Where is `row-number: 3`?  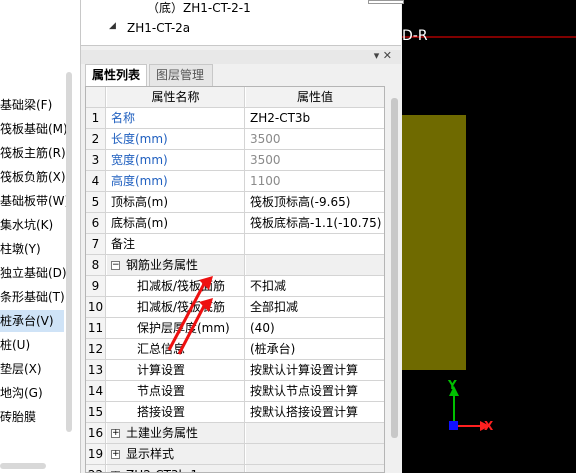 row-number: 3 is located at coordinates (96, 160).